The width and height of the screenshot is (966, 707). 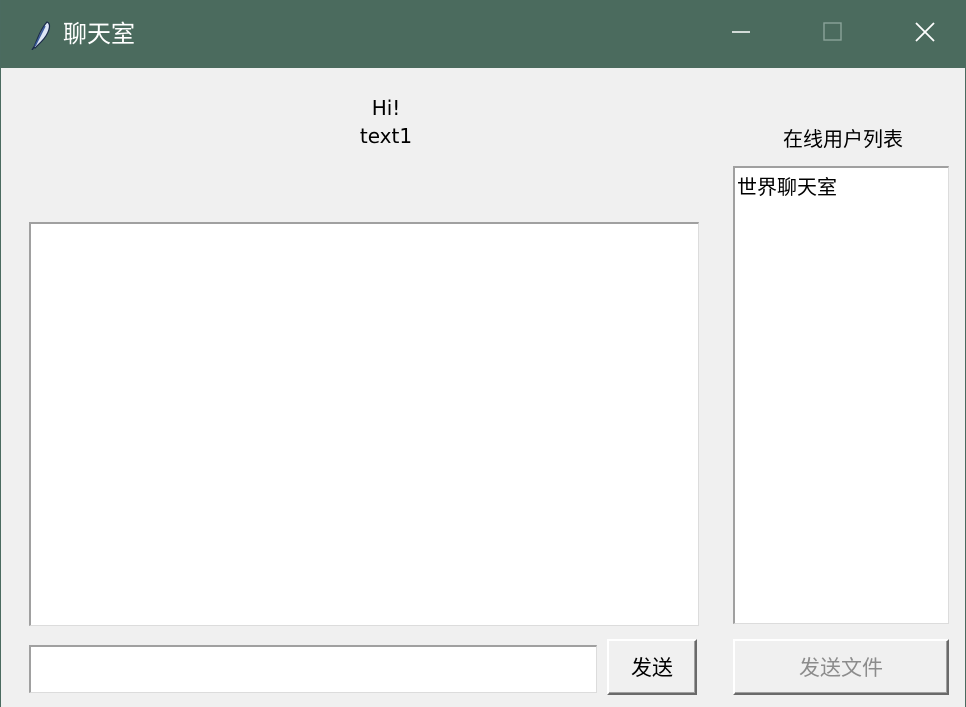 I want to click on window-title: 聊天室, so click(x=99, y=34).